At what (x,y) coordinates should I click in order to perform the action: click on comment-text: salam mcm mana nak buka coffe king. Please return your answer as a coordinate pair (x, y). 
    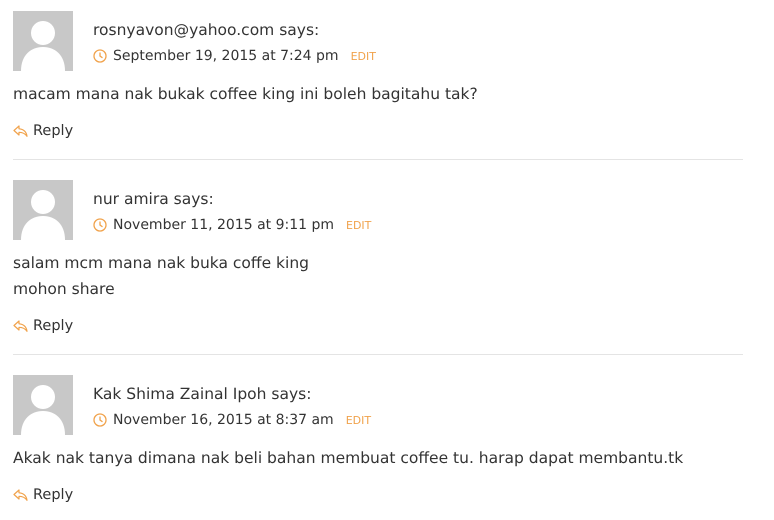
    Looking at the image, I should click on (161, 263).